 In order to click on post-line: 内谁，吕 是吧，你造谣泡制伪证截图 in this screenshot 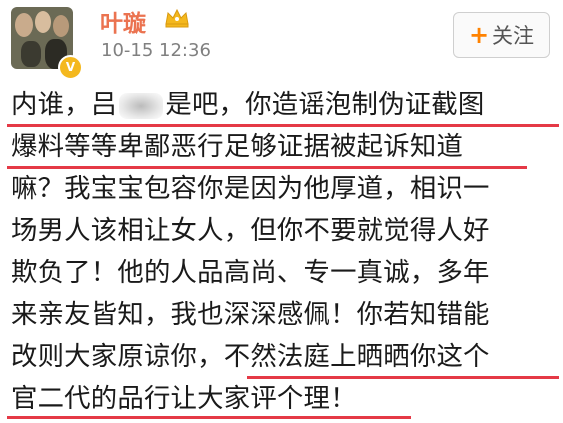, I will do `click(283, 105)`.